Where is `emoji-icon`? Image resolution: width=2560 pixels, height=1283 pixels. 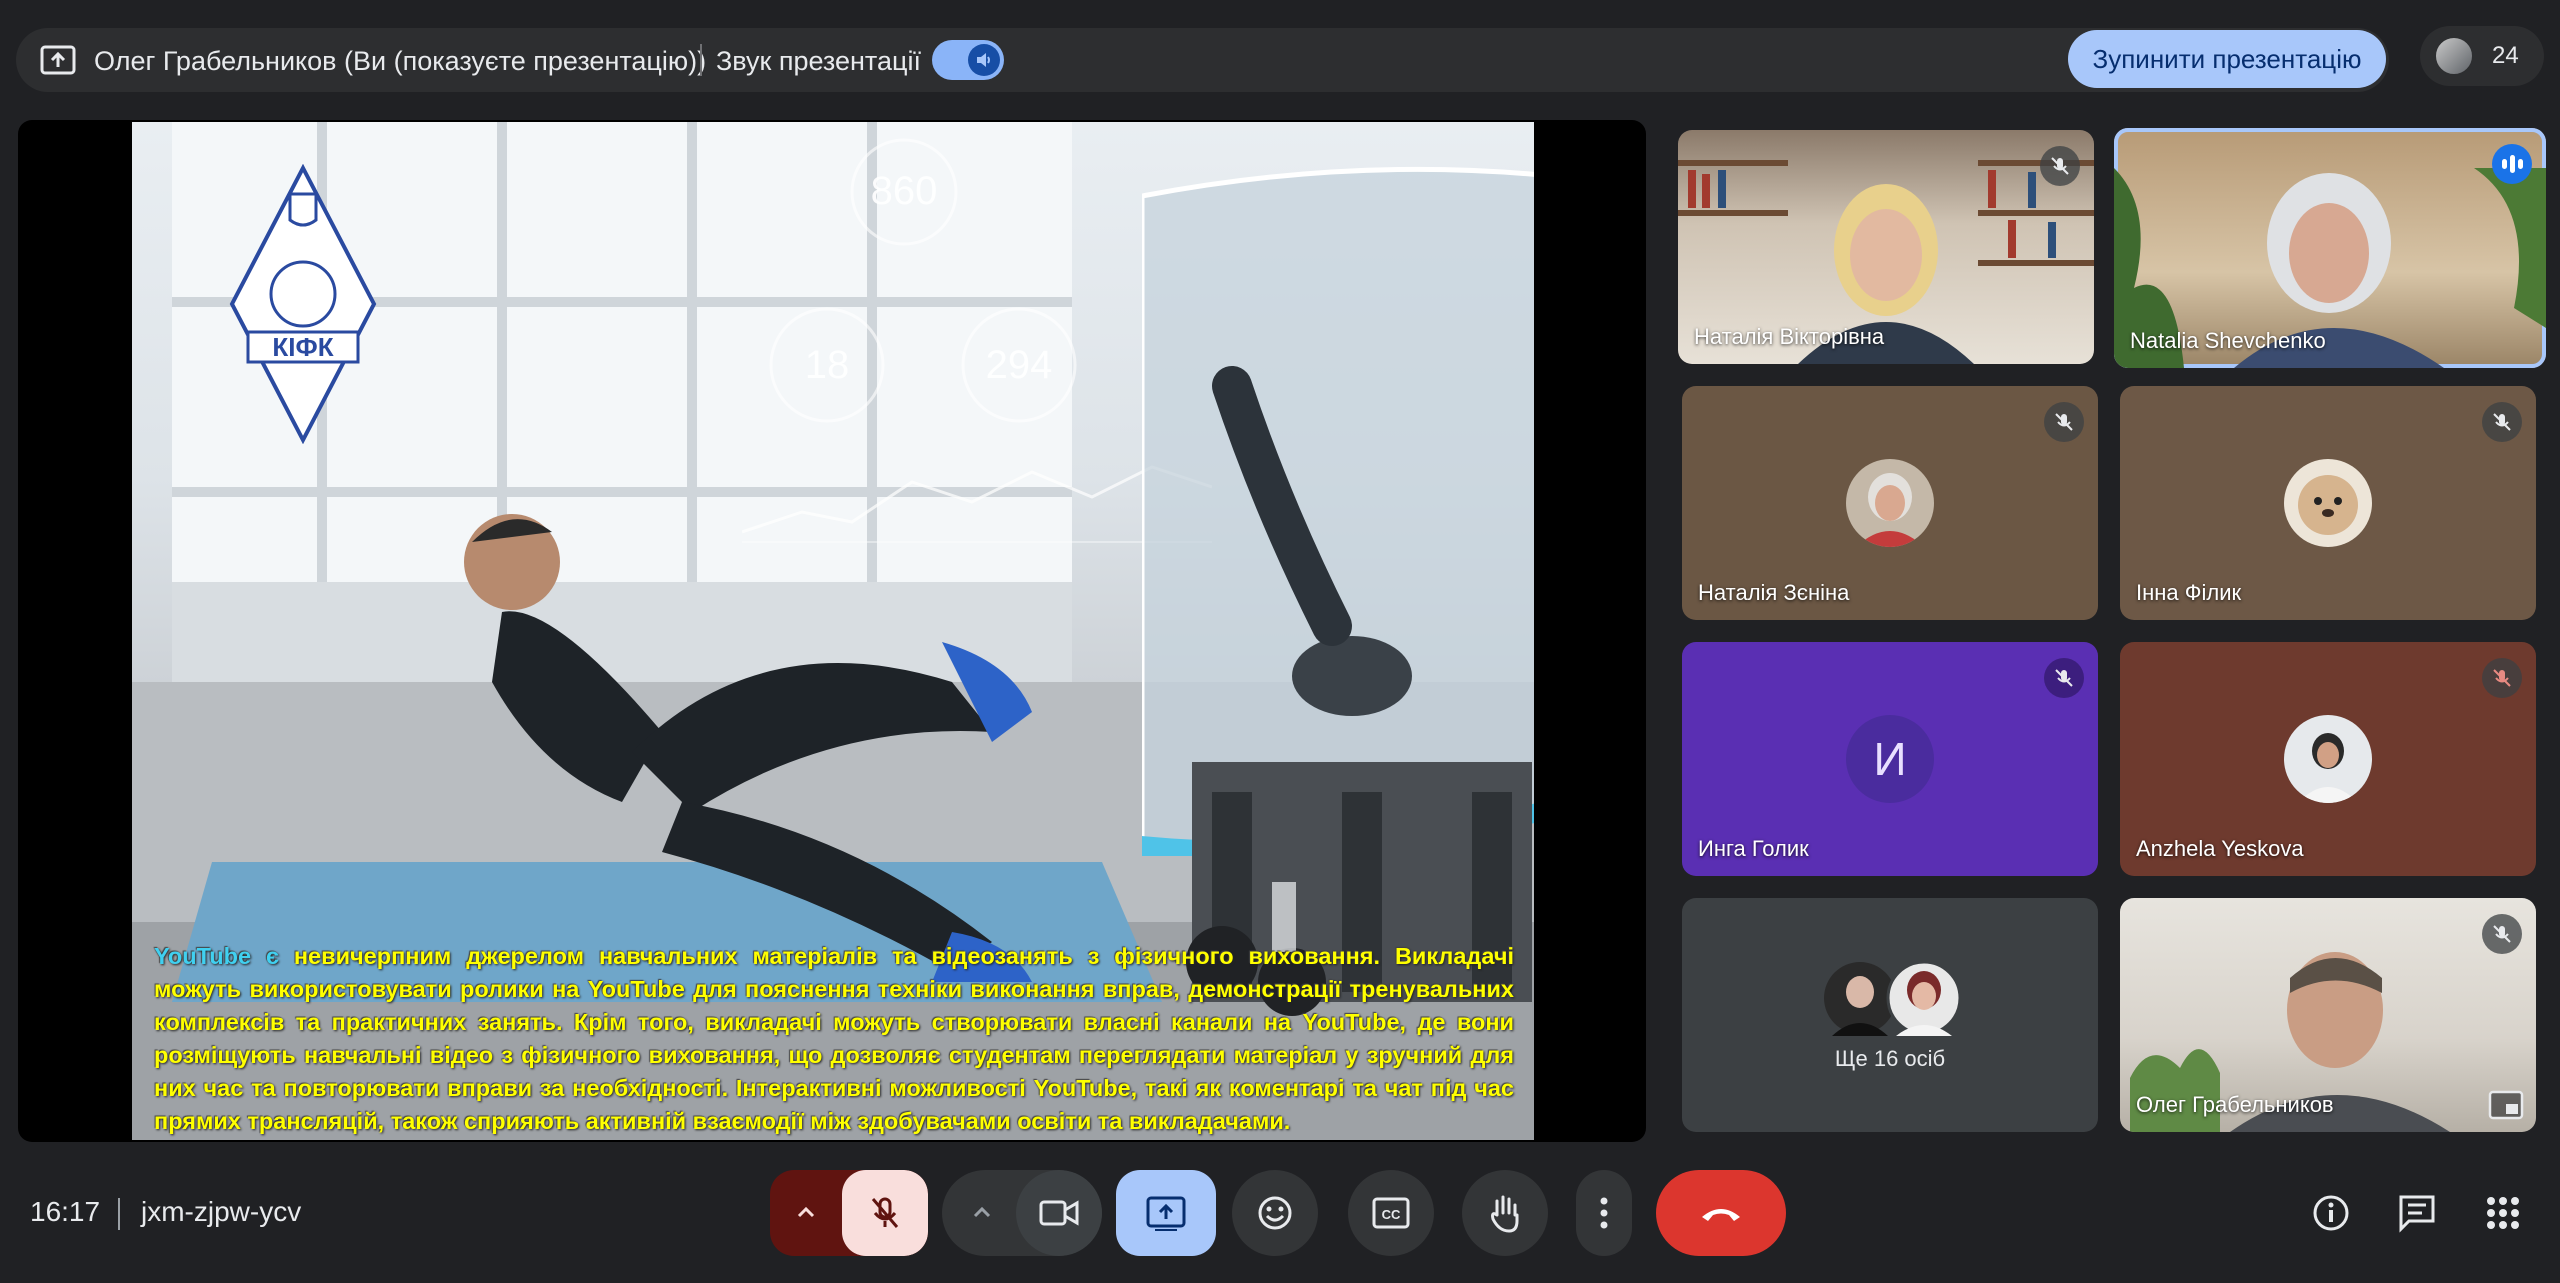
emoji-icon is located at coordinates (1275, 1213).